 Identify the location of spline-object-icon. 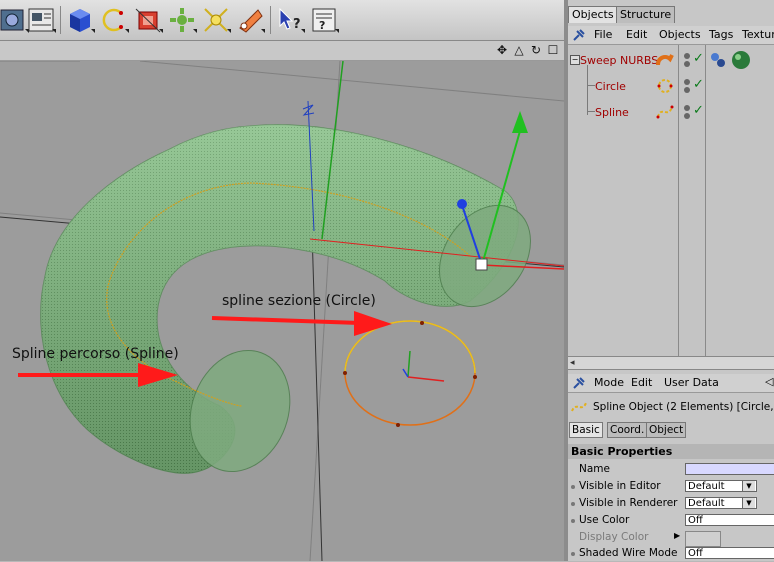
(579, 408).